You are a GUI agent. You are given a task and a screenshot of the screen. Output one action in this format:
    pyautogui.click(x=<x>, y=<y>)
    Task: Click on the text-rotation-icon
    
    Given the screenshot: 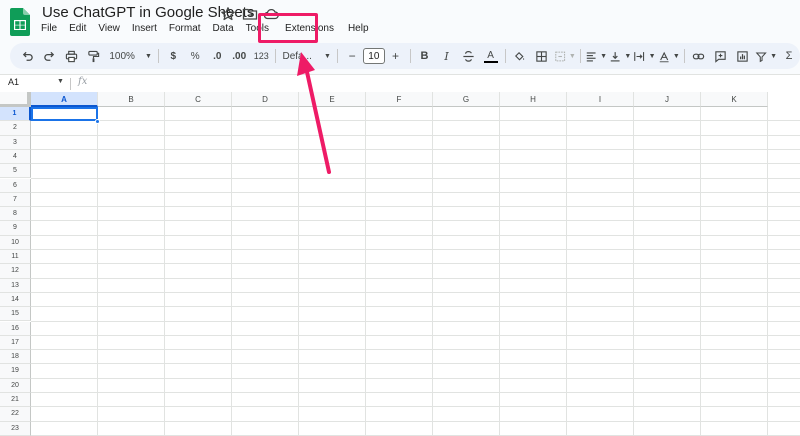 What is the action you would take?
    pyautogui.click(x=664, y=56)
    